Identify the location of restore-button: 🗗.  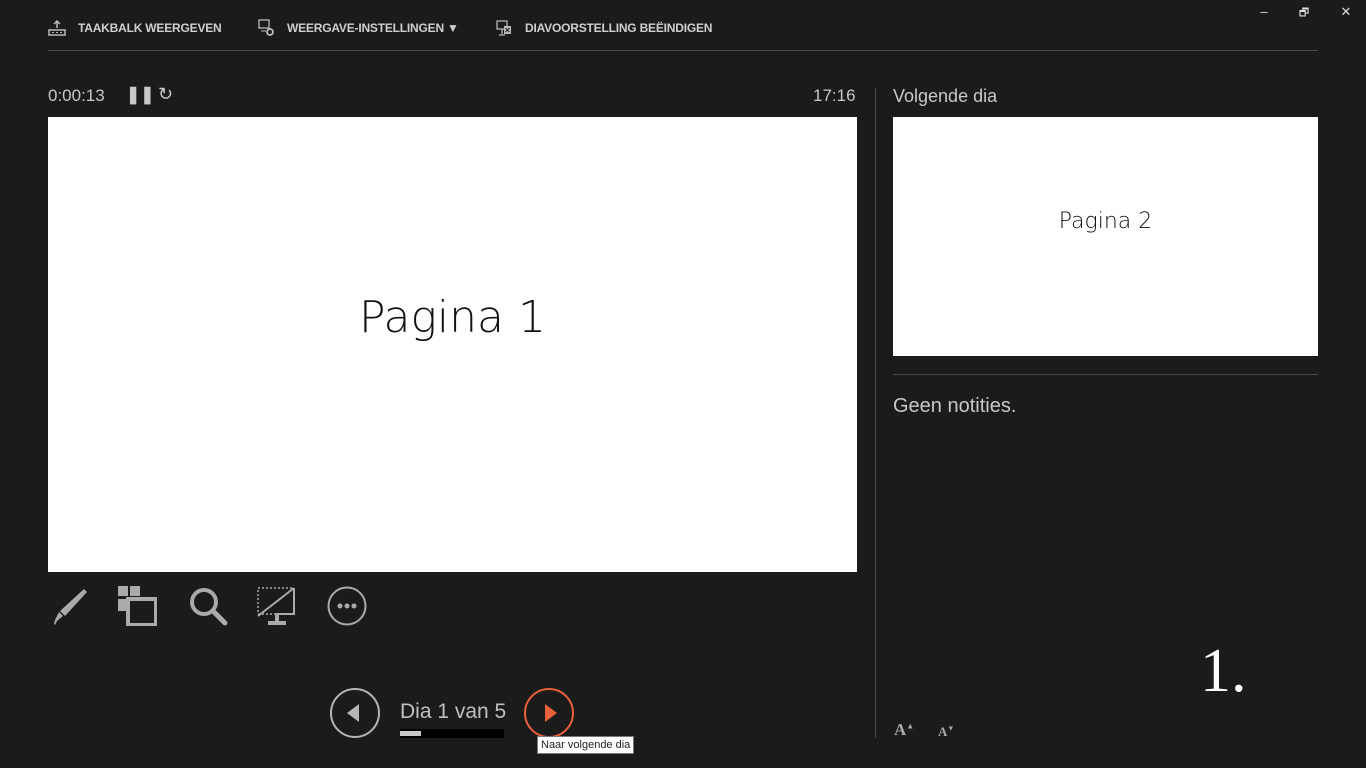
(1304, 13).